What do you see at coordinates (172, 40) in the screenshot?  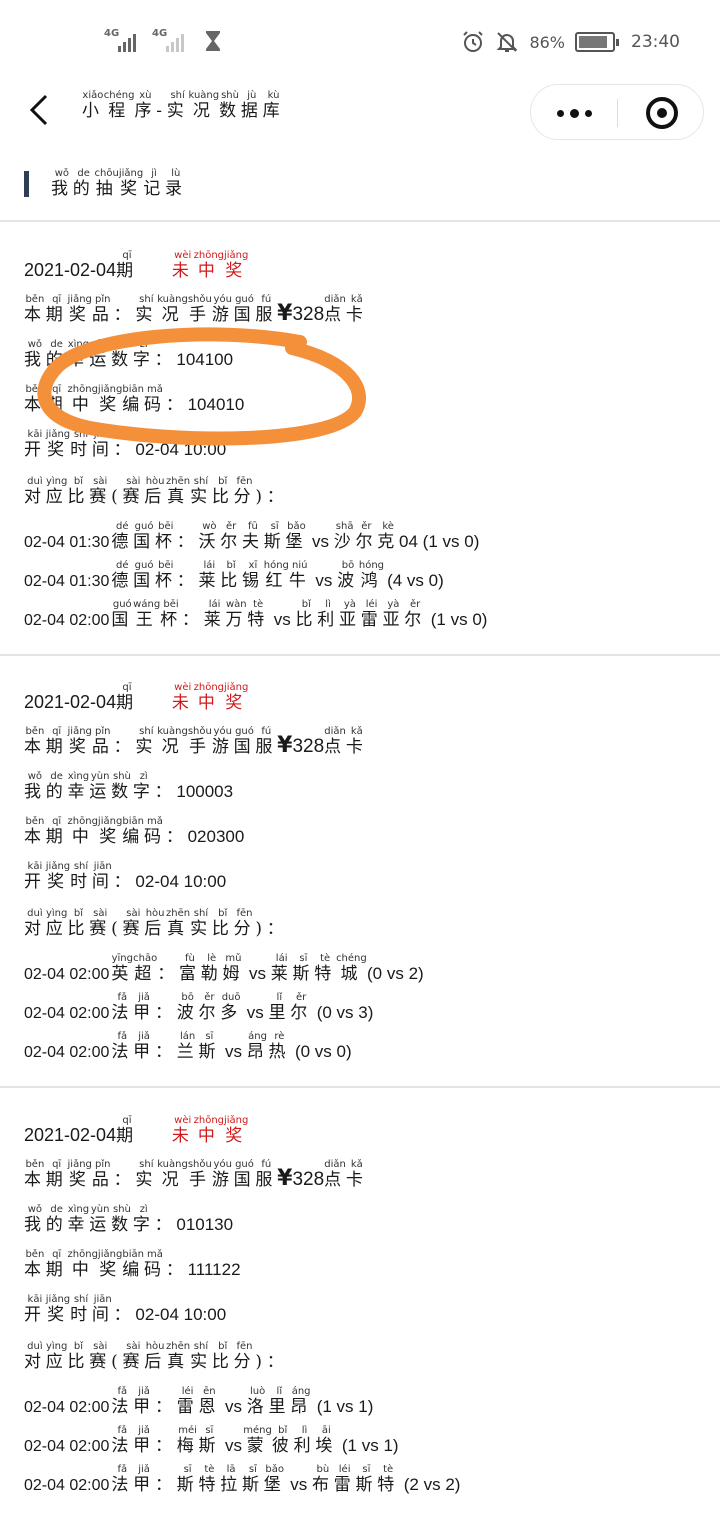 I see `signal-icon-2: 4G` at bounding box center [172, 40].